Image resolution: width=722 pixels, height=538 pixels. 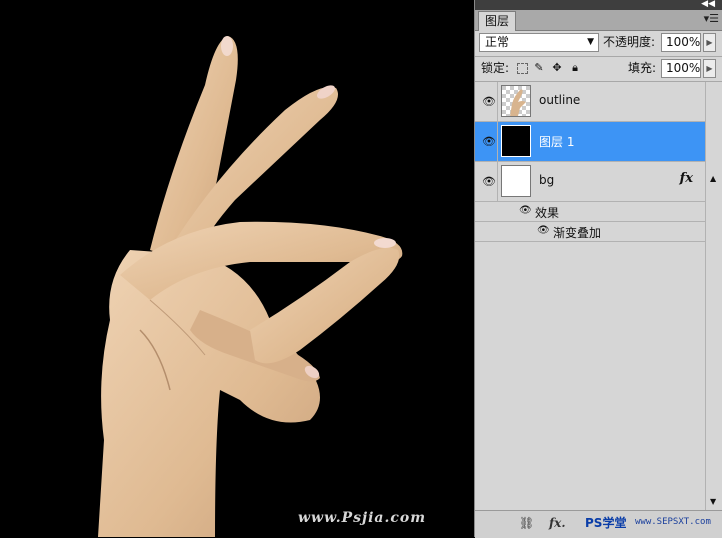 I want to click on divider, so click(x=598, y=56).